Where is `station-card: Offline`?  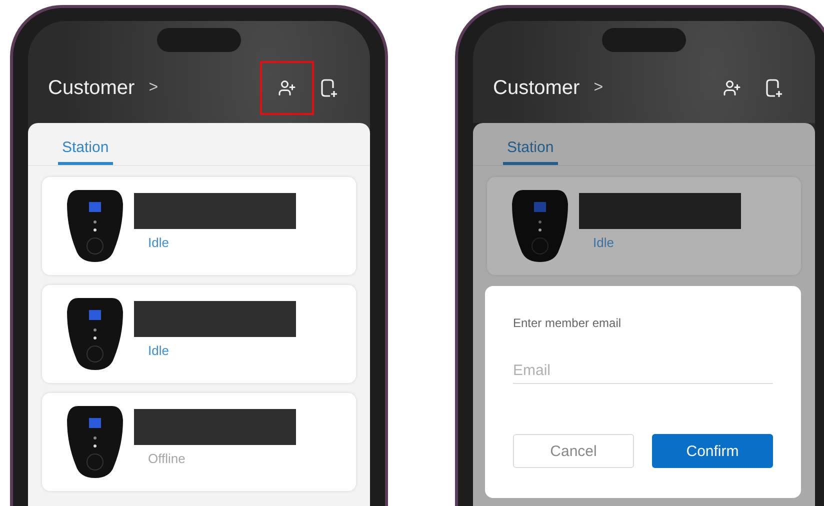
station-card: Offline is located at coordinates (199, 442).